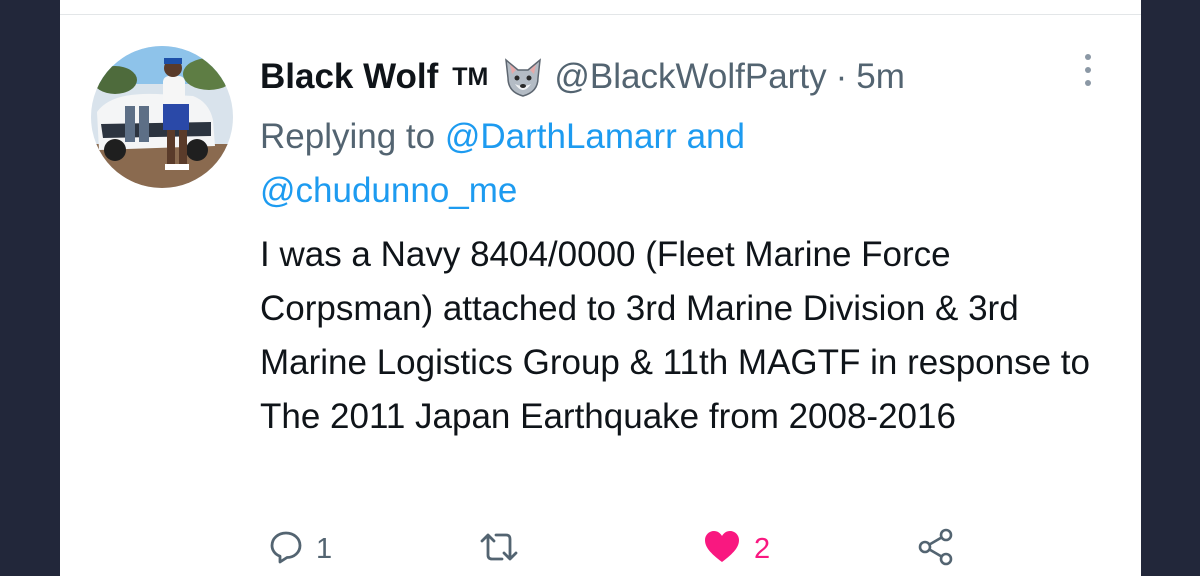 Image resolution: width=1200 pixels, height=576 pixels. Describe the element at coordinates (286, 549) in the screenshot. I see `speech-bubble-icon` at that location.